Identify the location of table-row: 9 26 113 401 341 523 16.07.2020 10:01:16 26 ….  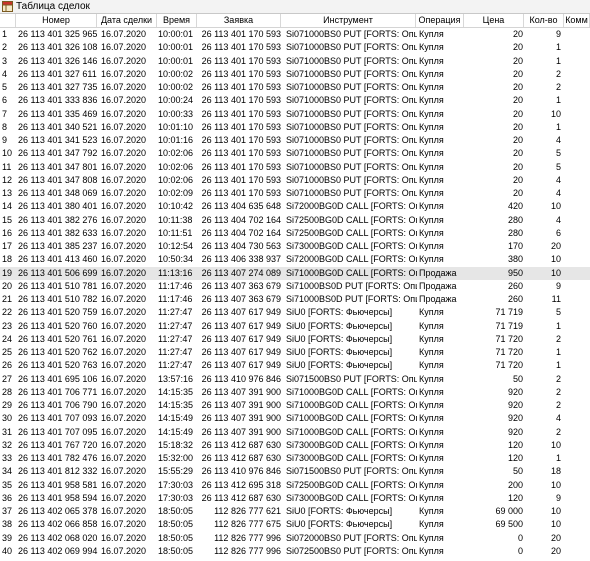
(295, 140).